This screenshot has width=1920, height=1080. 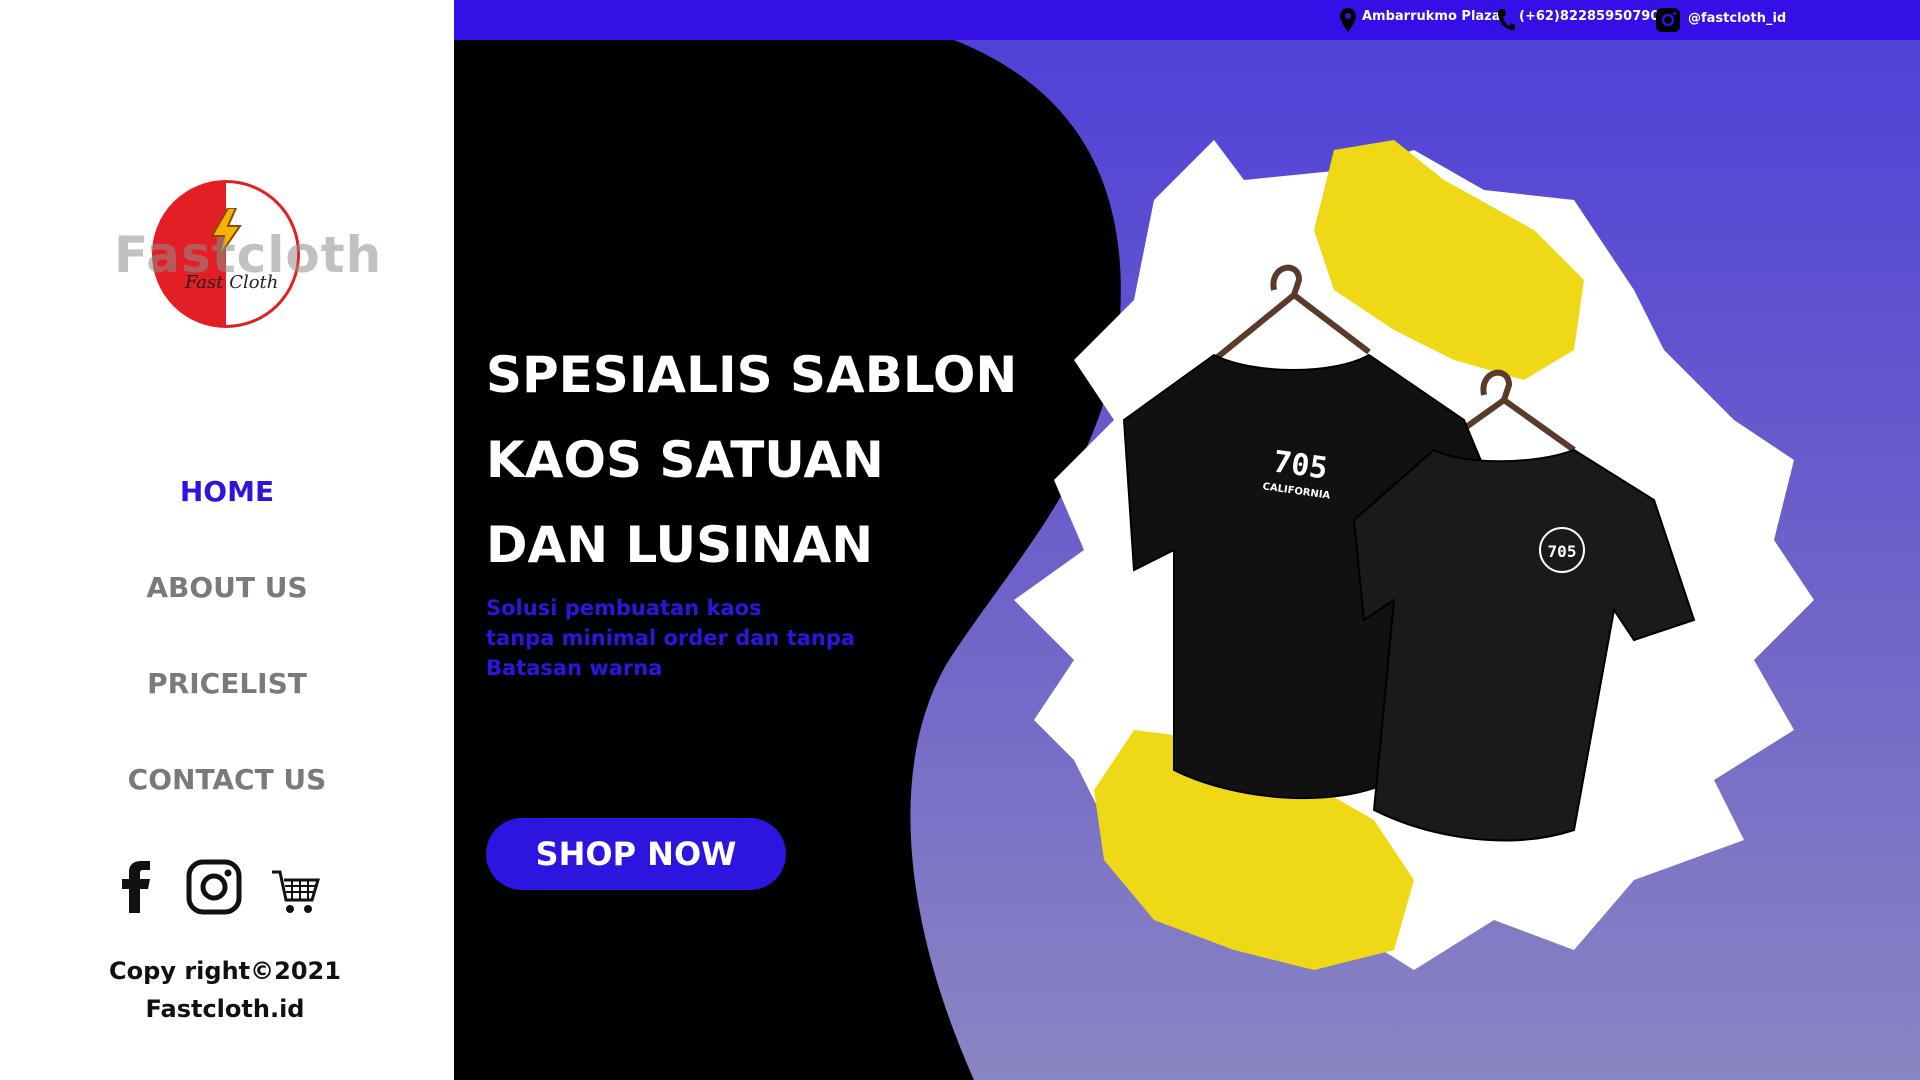 What do you see at coordinates (680, 545) in the screenshot?
I see `hero-headline-line: DAN LUSINAN` at bounding box center [680, 545].